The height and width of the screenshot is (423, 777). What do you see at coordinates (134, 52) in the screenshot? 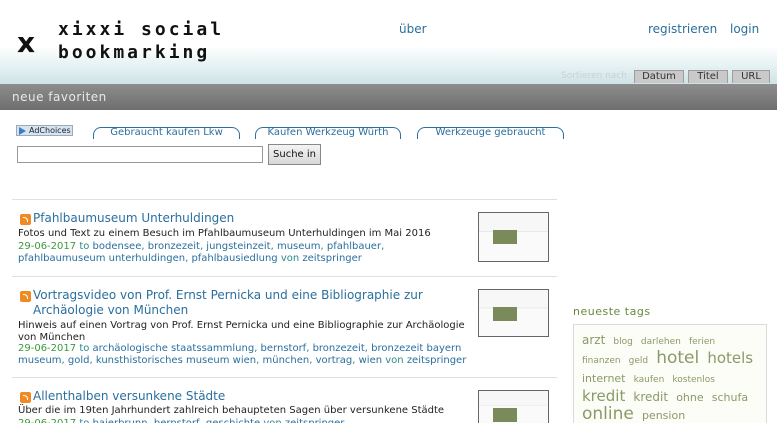
I see `logo-line-2: bookmarking` at bounding box center [134, 52].